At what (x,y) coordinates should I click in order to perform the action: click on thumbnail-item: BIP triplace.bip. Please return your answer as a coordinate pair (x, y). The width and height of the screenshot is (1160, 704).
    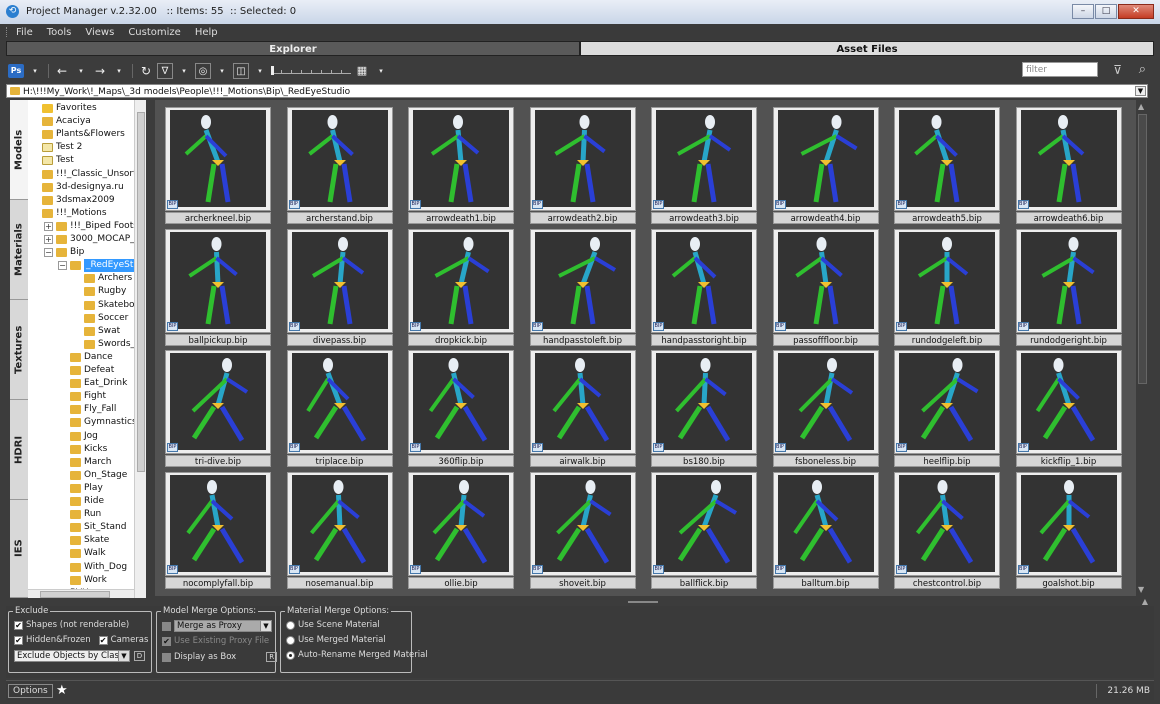
    Looking at the image, I should click on (339, 409).